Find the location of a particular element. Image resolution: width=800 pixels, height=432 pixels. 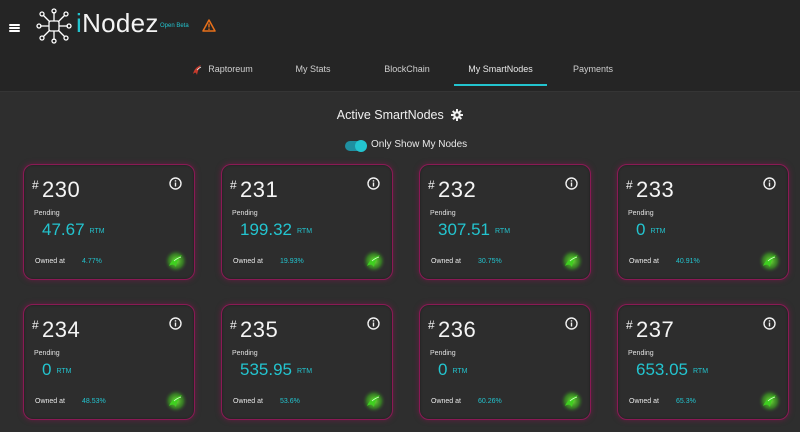

smartnode-card: #237 Pending 653.05 RTM Owned at 65.3% is located at coordinates (703, 362).